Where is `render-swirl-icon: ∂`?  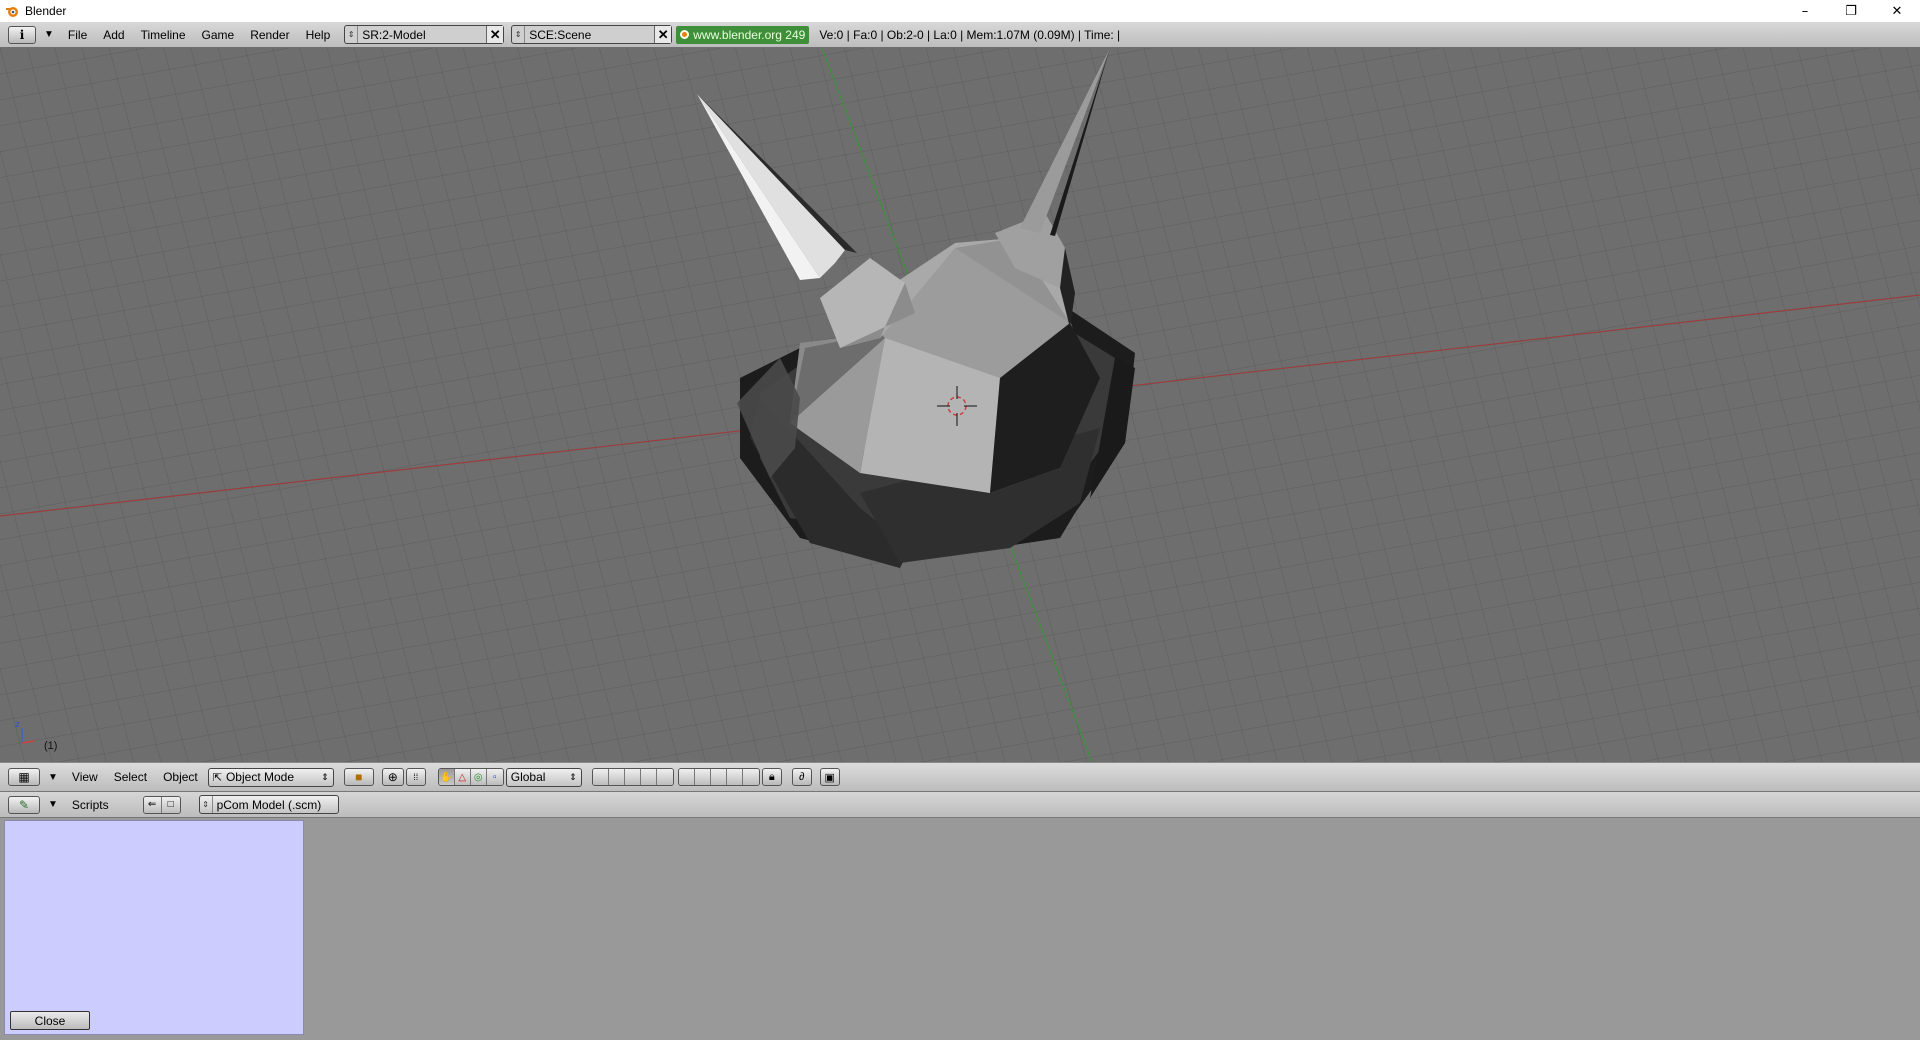 render-swirl-icon: ∂ is located at coordinates (802, 777).